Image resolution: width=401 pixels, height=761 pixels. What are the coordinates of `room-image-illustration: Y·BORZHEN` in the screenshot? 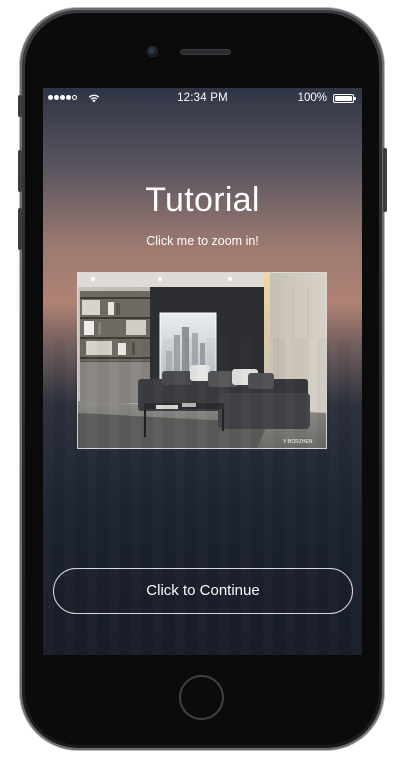 It's located at (202, 360).